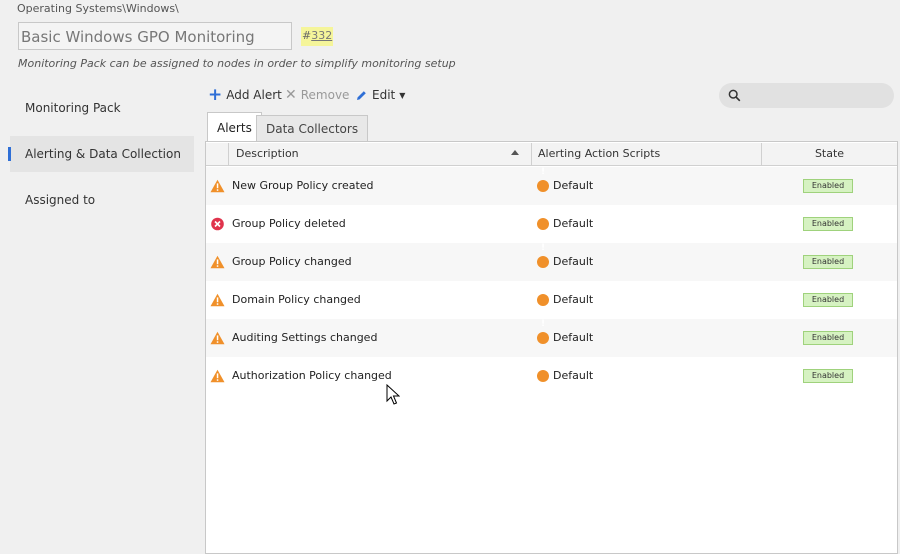  I want to click on alert-description: Auditing Settings changed, so click(305, 337).